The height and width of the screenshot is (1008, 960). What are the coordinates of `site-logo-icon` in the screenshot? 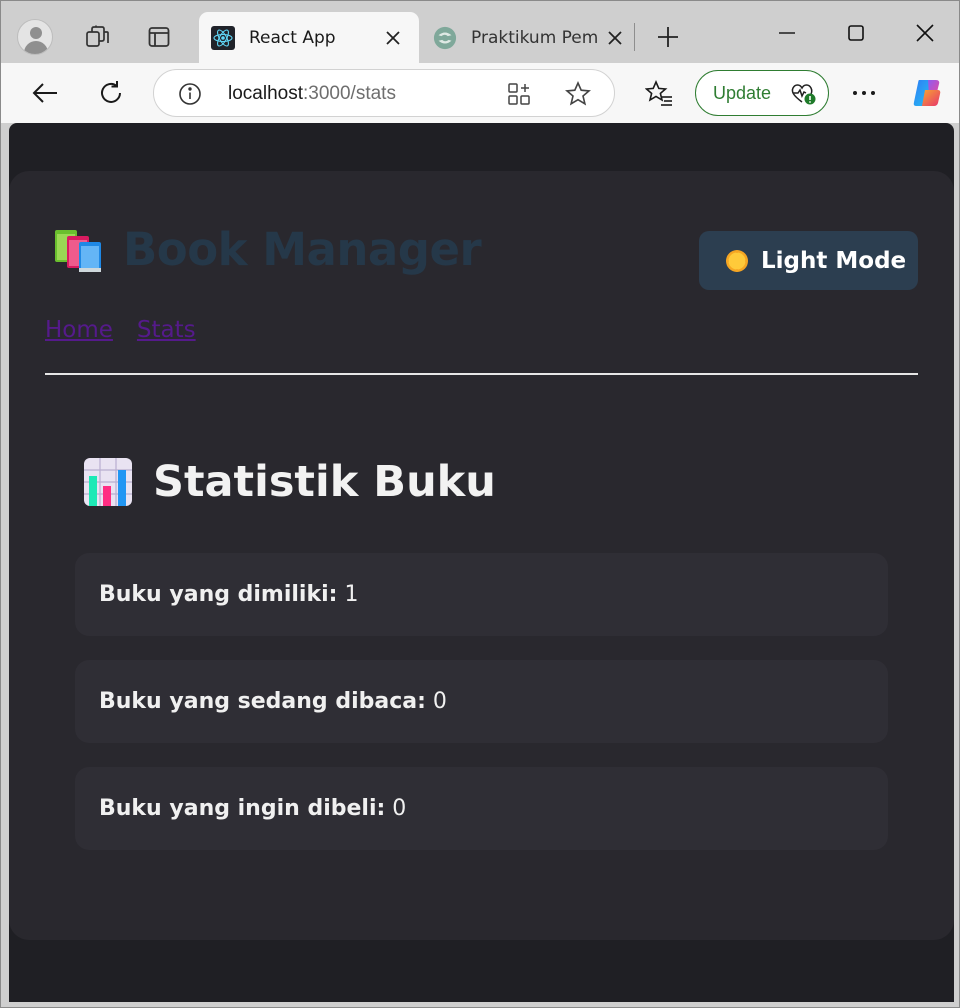 It's located at (445, 38).